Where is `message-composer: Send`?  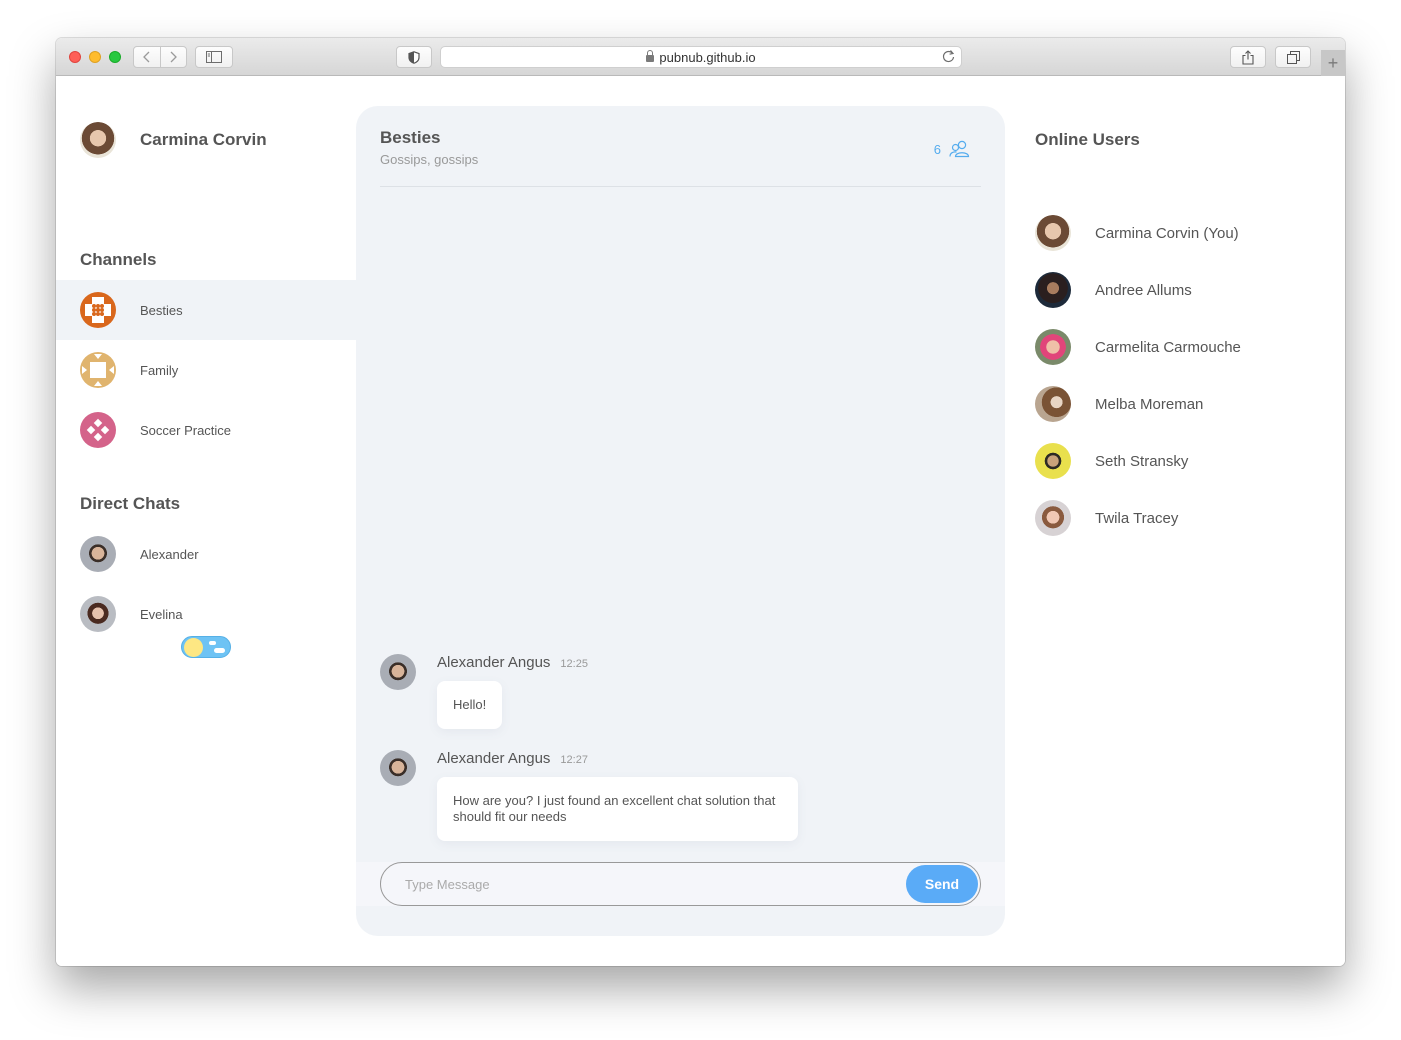 message-composer: Send is located at coordinates (680, 884).